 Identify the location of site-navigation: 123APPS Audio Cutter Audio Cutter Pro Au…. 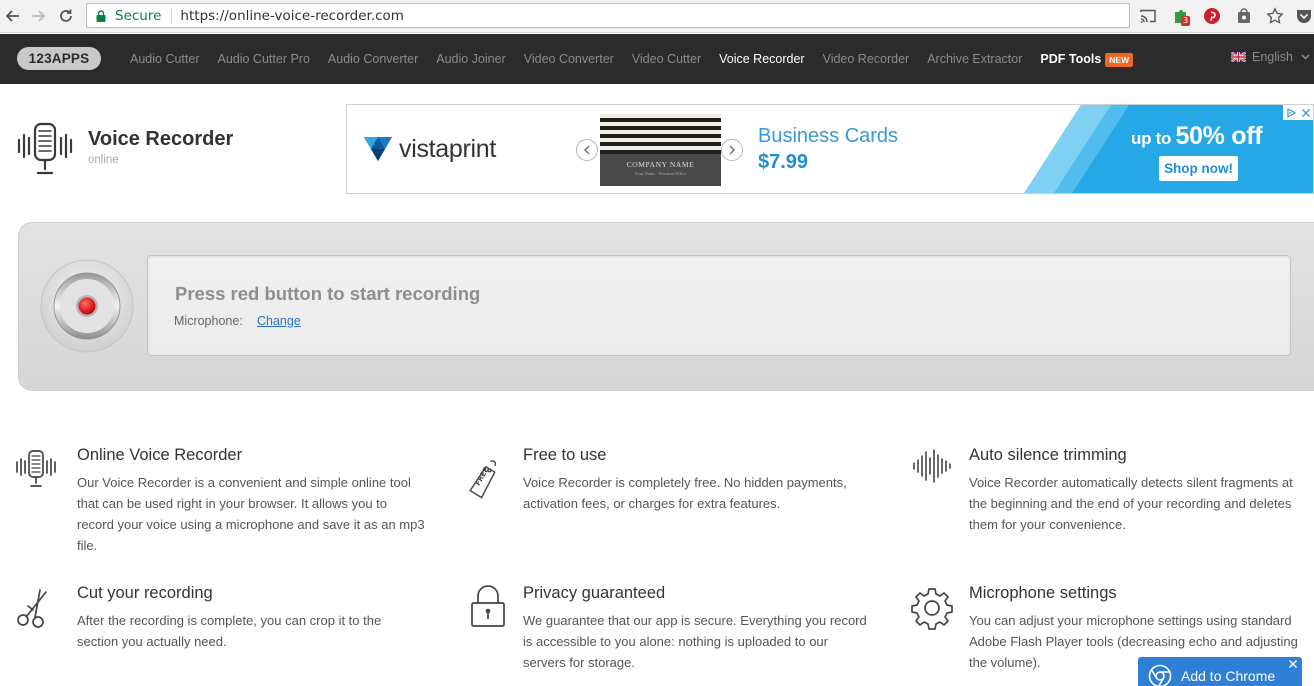
(657, 59).